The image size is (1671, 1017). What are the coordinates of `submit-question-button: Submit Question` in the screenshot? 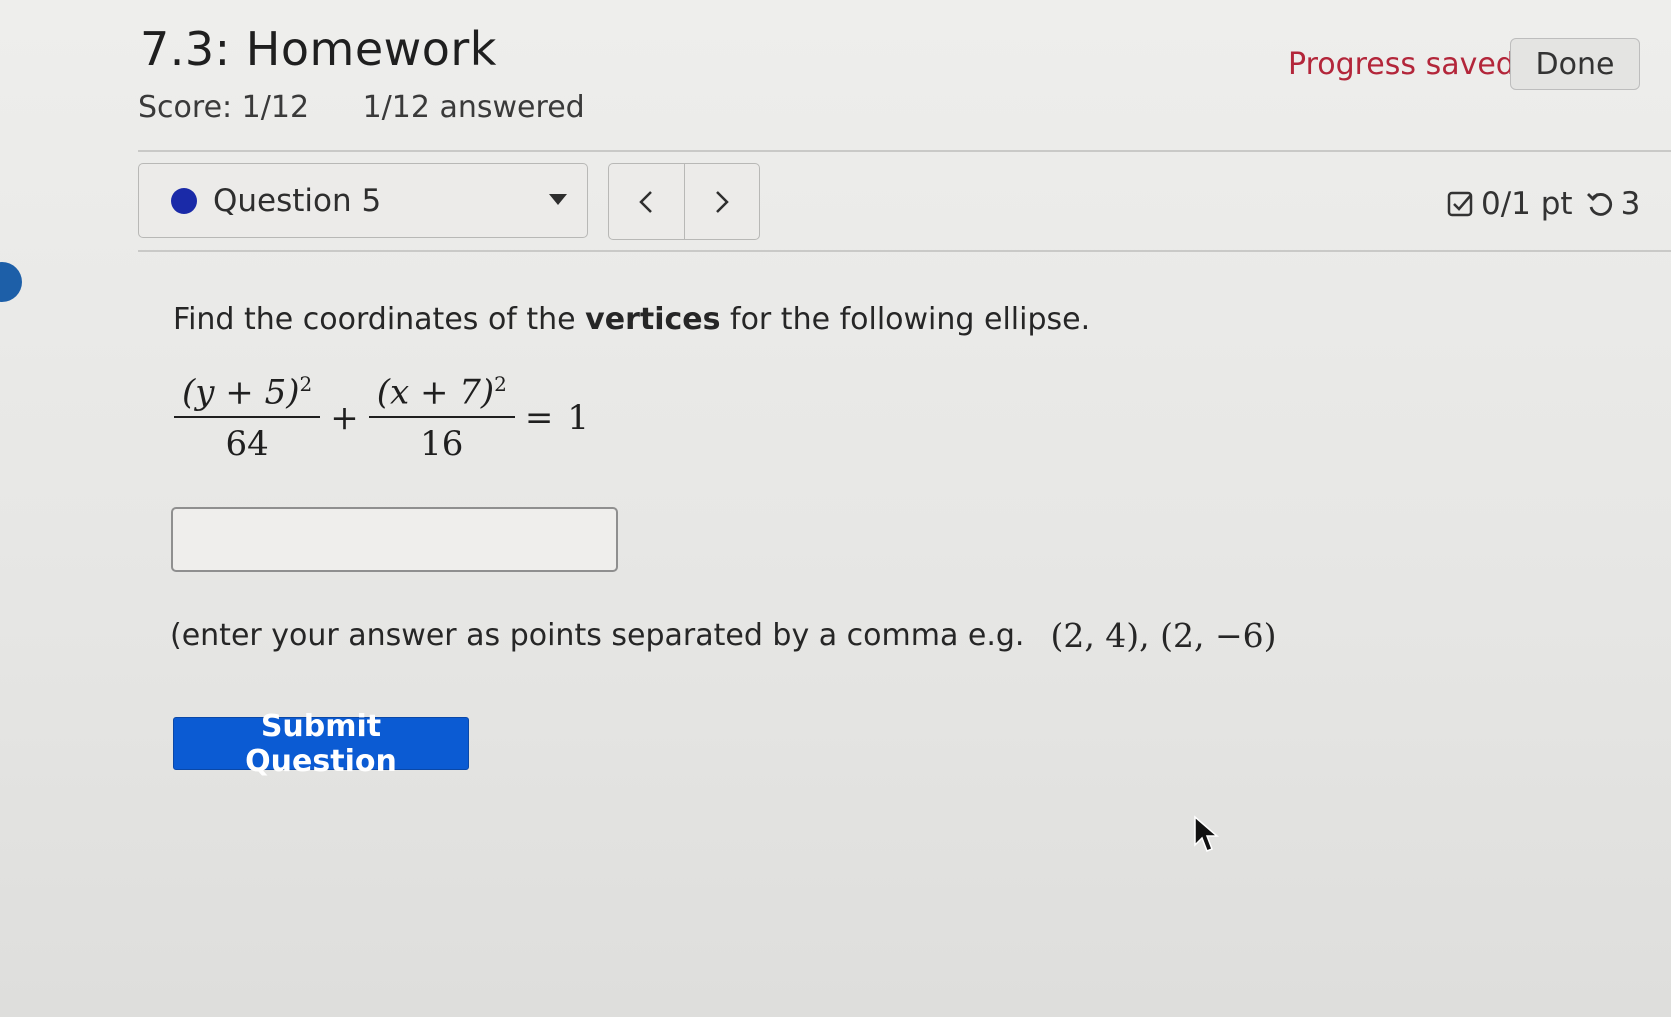 It's located at (321, 744).